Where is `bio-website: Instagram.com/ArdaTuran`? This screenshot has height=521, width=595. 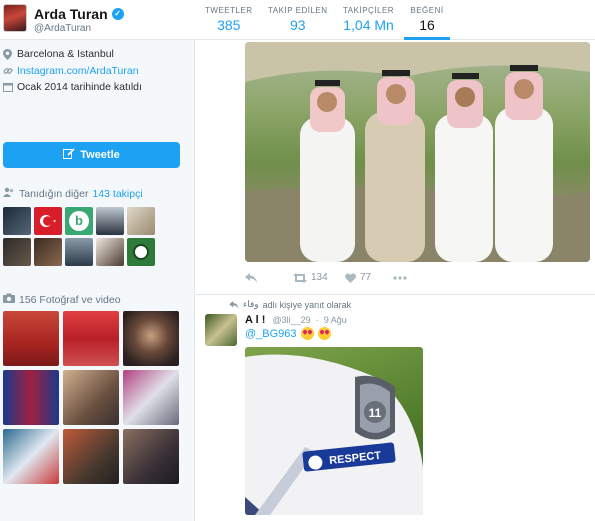 bio-website: Instagram.com/ArdaTuran is located at coordinates (71, 71).